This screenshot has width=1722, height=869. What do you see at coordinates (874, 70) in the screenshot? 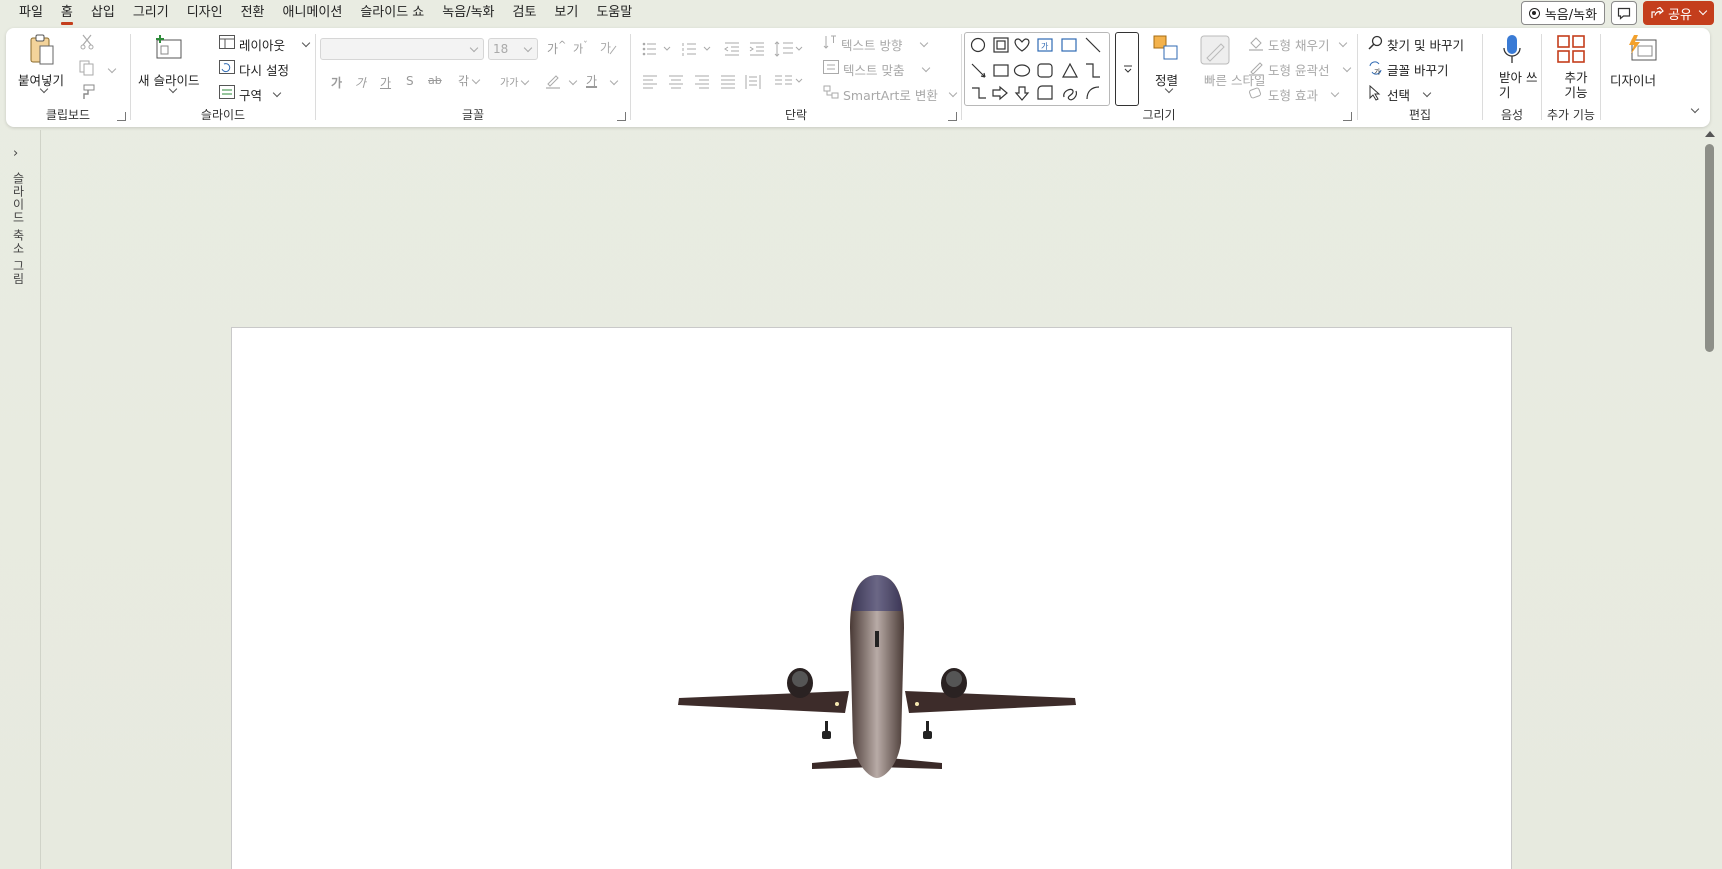
I see `align-text-label: 텍스트 맞춤` at bounding box center [874, 70].